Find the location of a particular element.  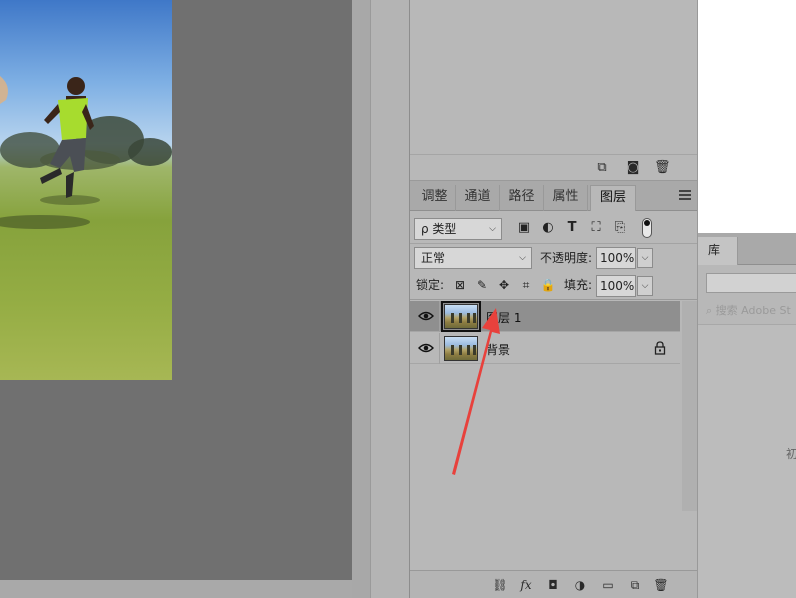

opacity-input: 100% is located at coordinates (616, 258).